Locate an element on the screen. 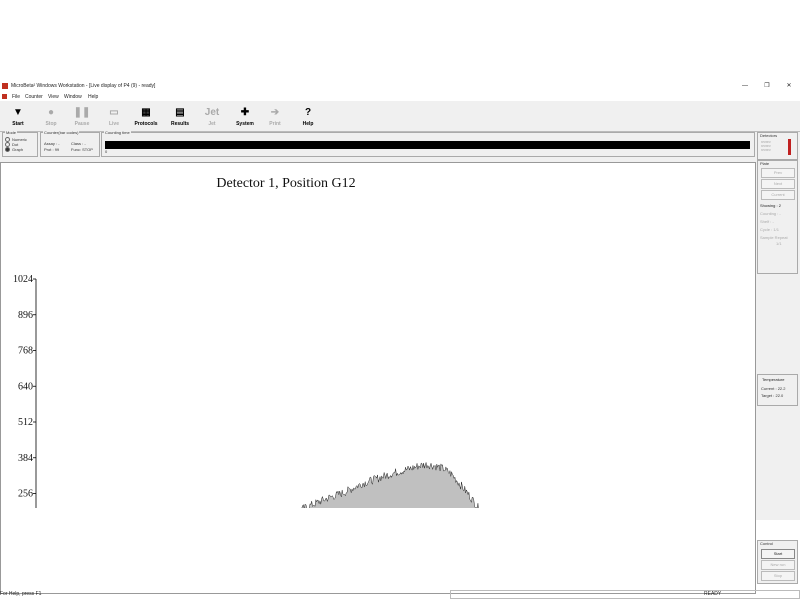 The image size is (800, 600). document-icon is located at coordinates (4, 96).